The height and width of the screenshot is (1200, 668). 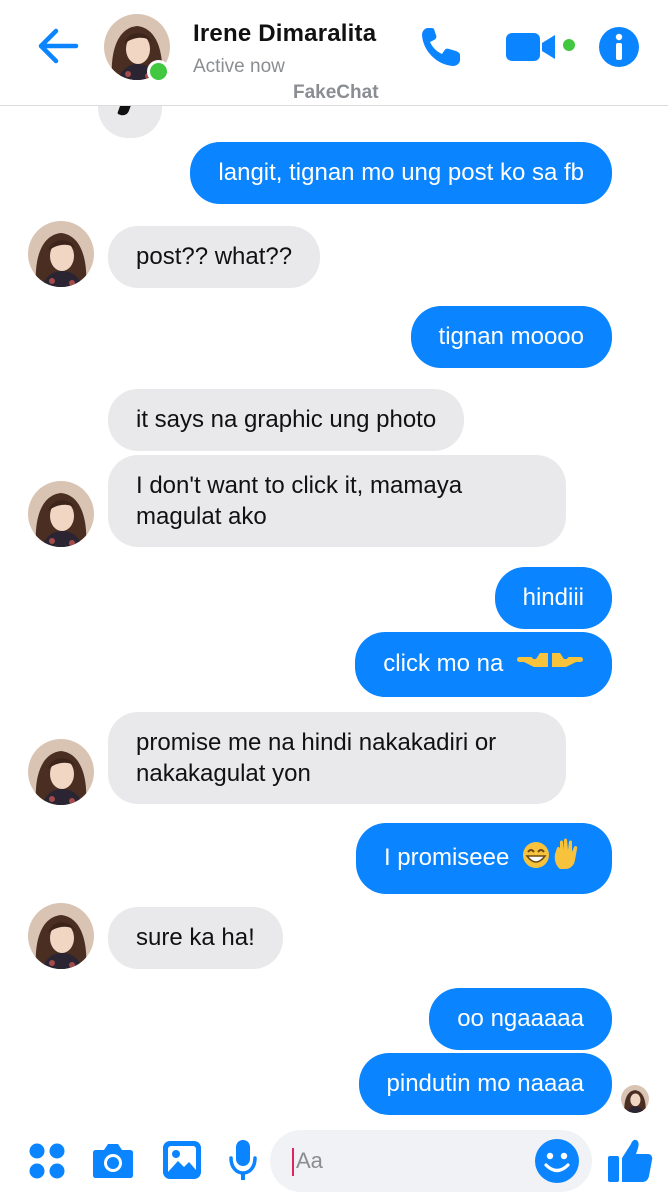 What do you see at coordinates (630, 1160) in the screenshot?
I see `thumbs-up-icon` at bounding box center [630, 1160].